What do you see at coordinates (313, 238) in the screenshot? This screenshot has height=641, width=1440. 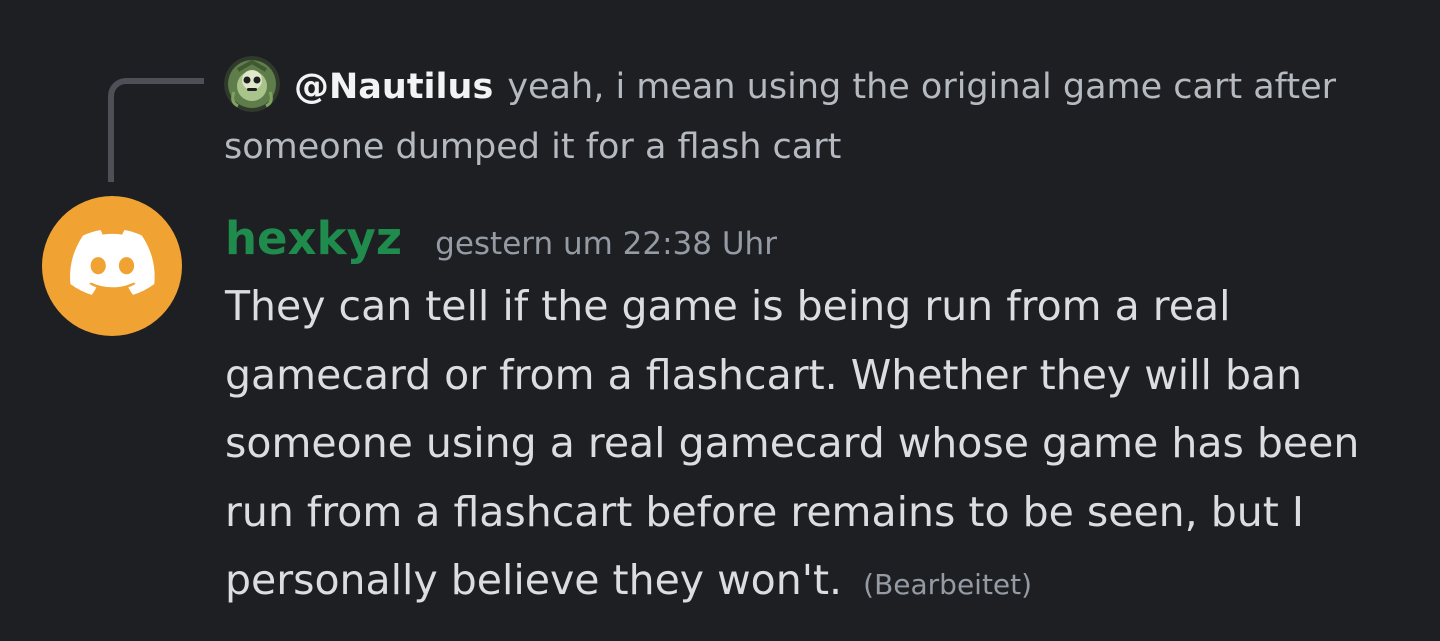 I see `author-username: hexkyz` at bounding box center [313, 238].